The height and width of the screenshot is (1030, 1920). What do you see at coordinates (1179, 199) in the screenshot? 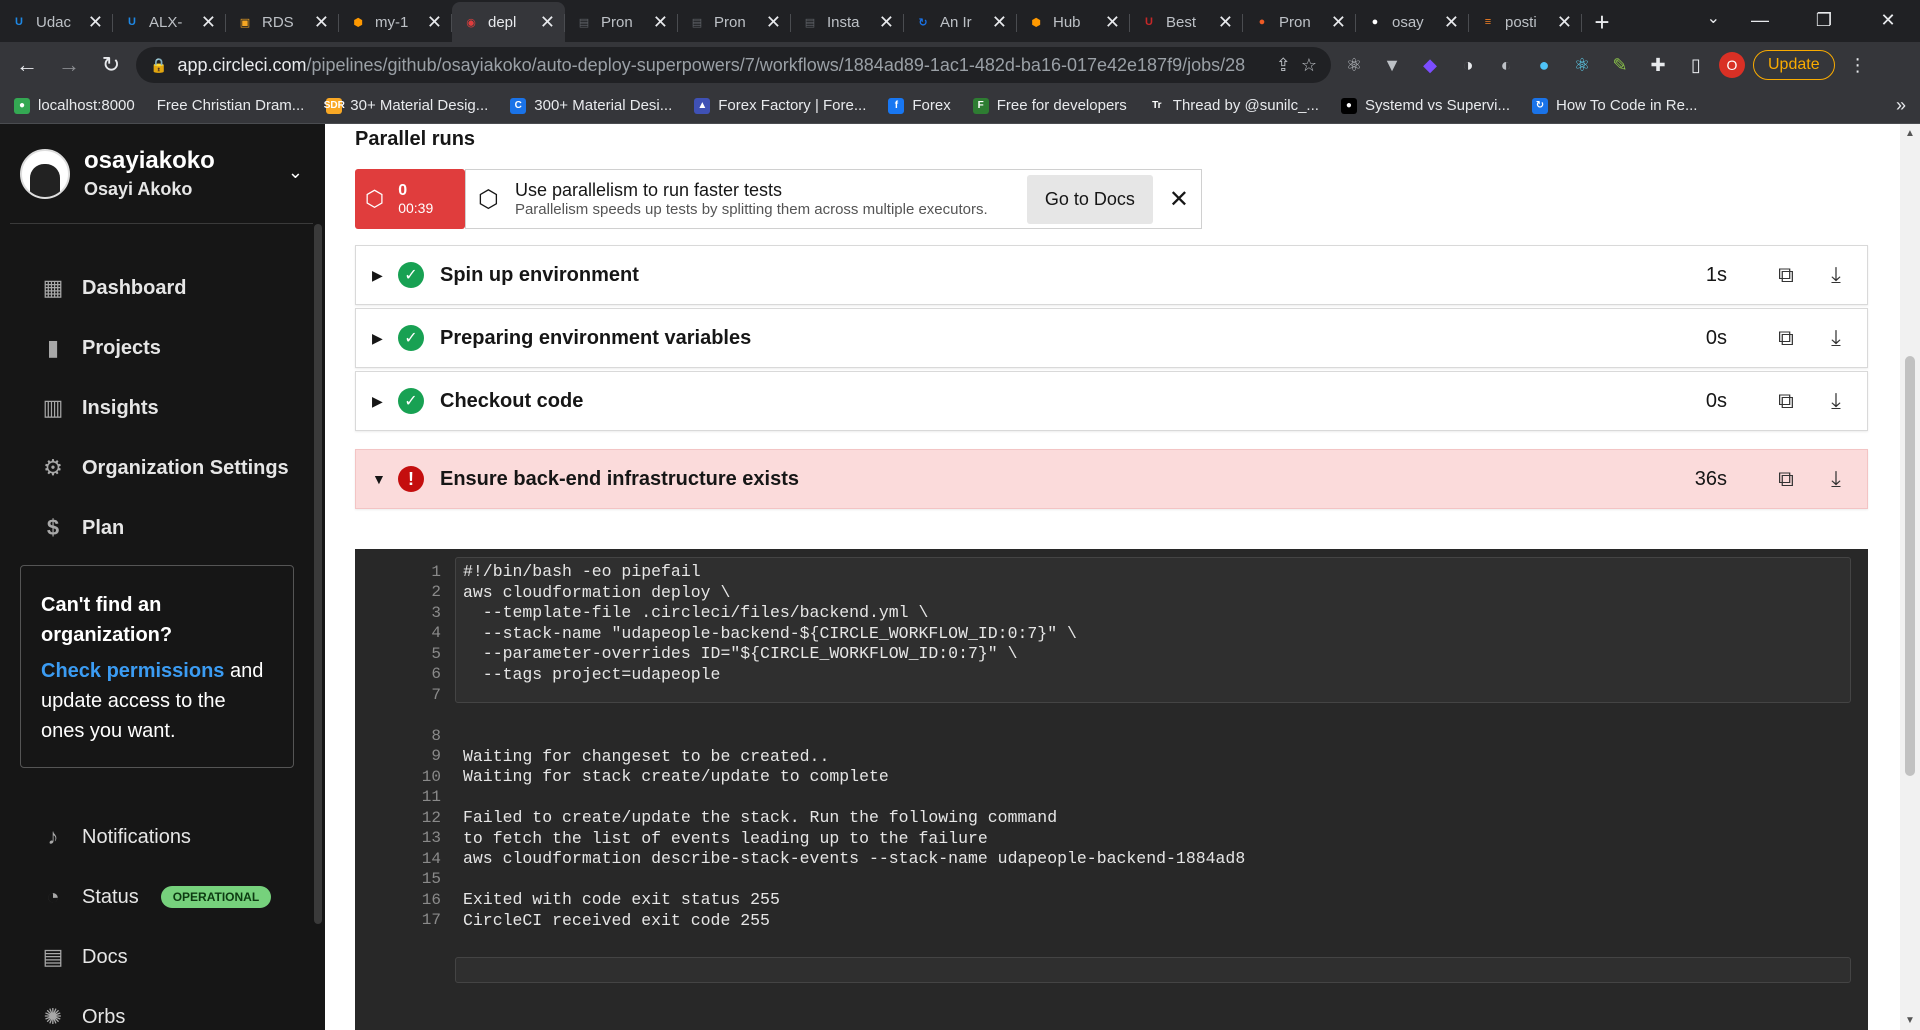
I see `close-icon: ✕` at bounding box center [1179, 199].